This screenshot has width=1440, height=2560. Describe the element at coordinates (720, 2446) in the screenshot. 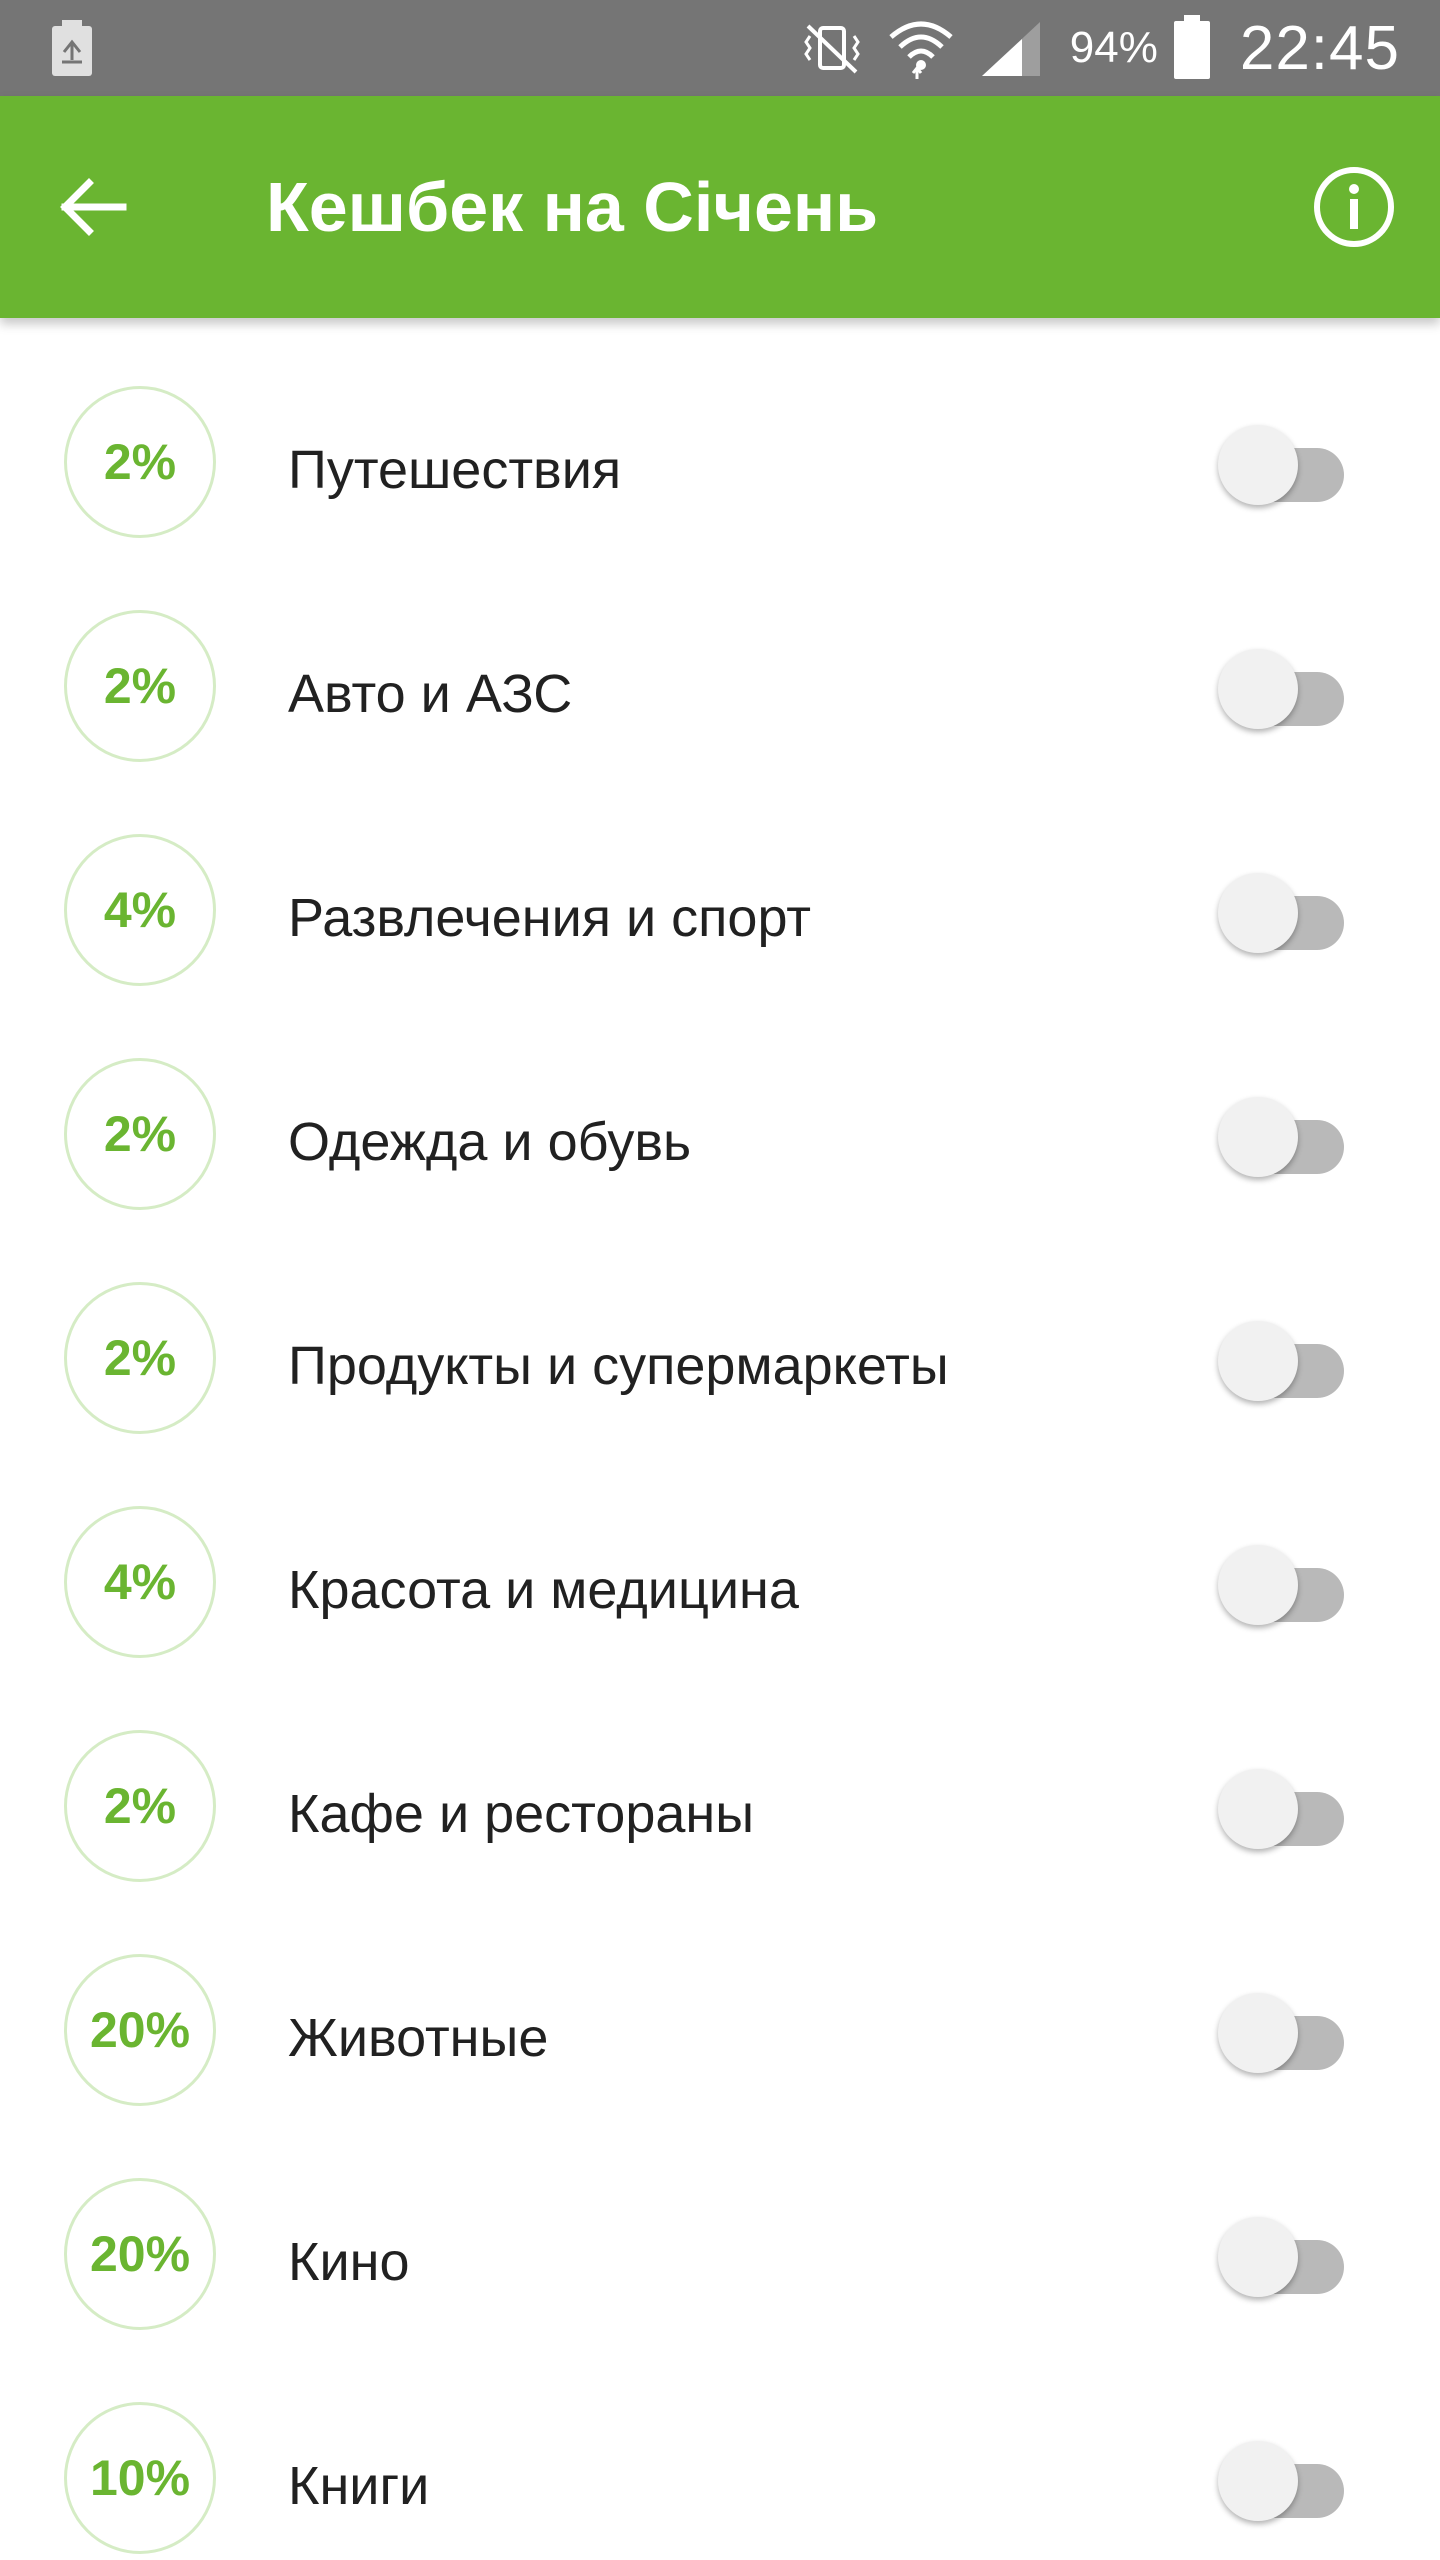

I see `list-item: 10% Книги` at that location.